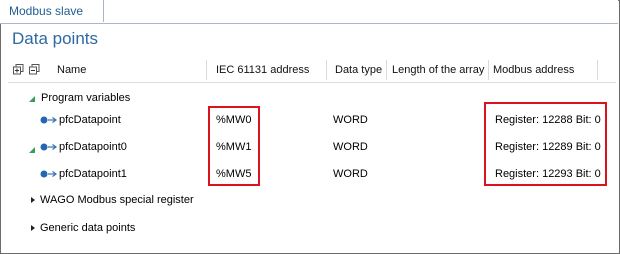  I want to click on variable-name: pfcDatapoint, so click(90, 120).